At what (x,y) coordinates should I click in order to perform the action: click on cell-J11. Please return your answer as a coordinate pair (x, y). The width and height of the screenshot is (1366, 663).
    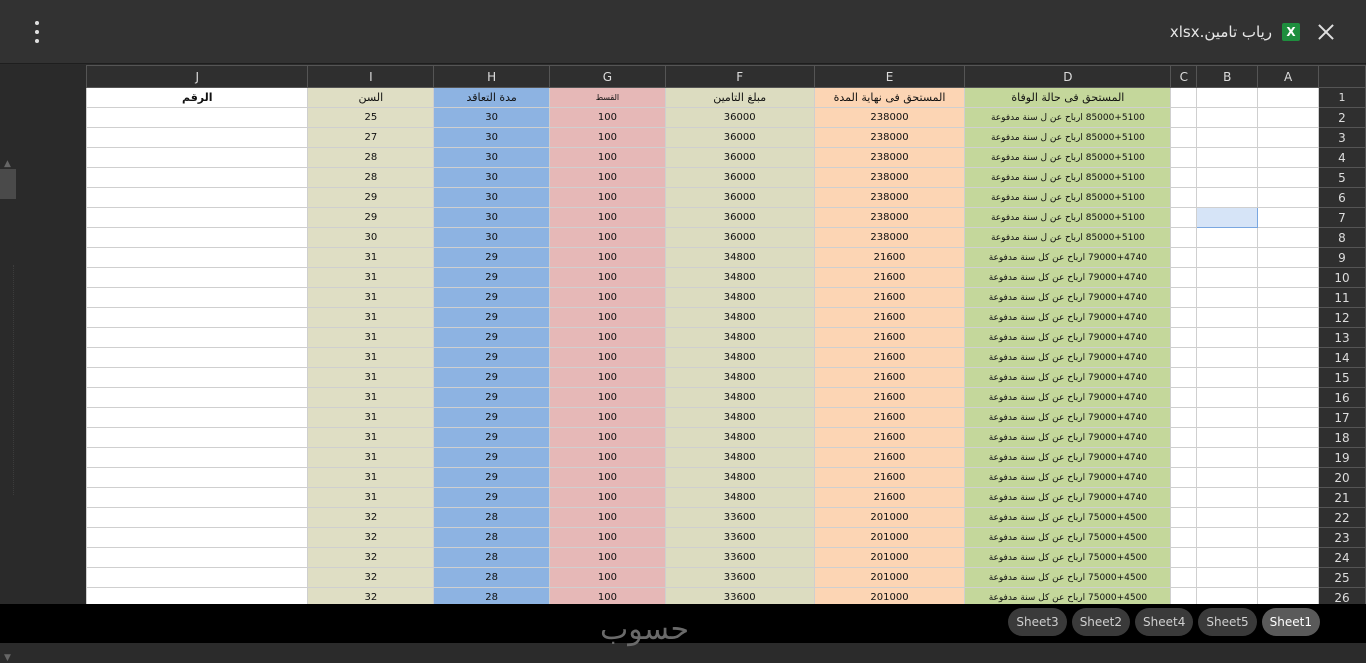
    Looking at the image, I should click on (197, 297).